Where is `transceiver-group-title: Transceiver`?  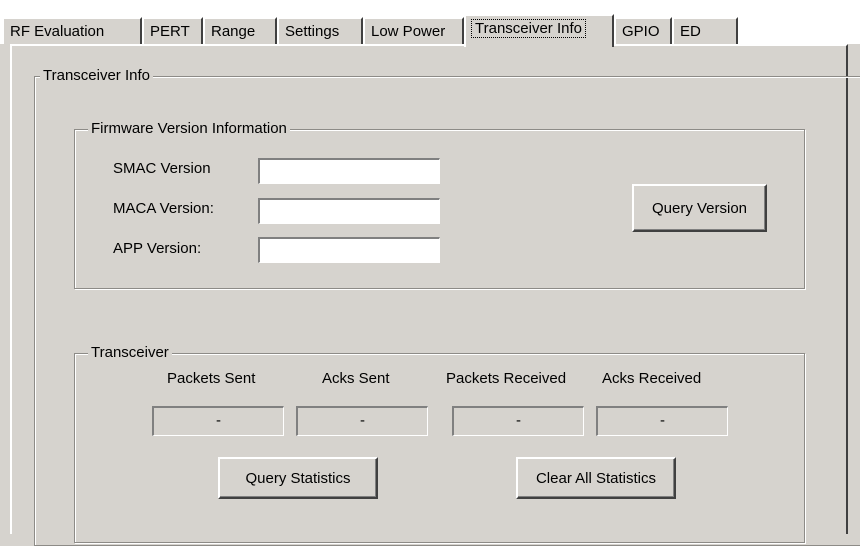
transceiver-group-title: Transceiver is located at coordinates (130, 353).